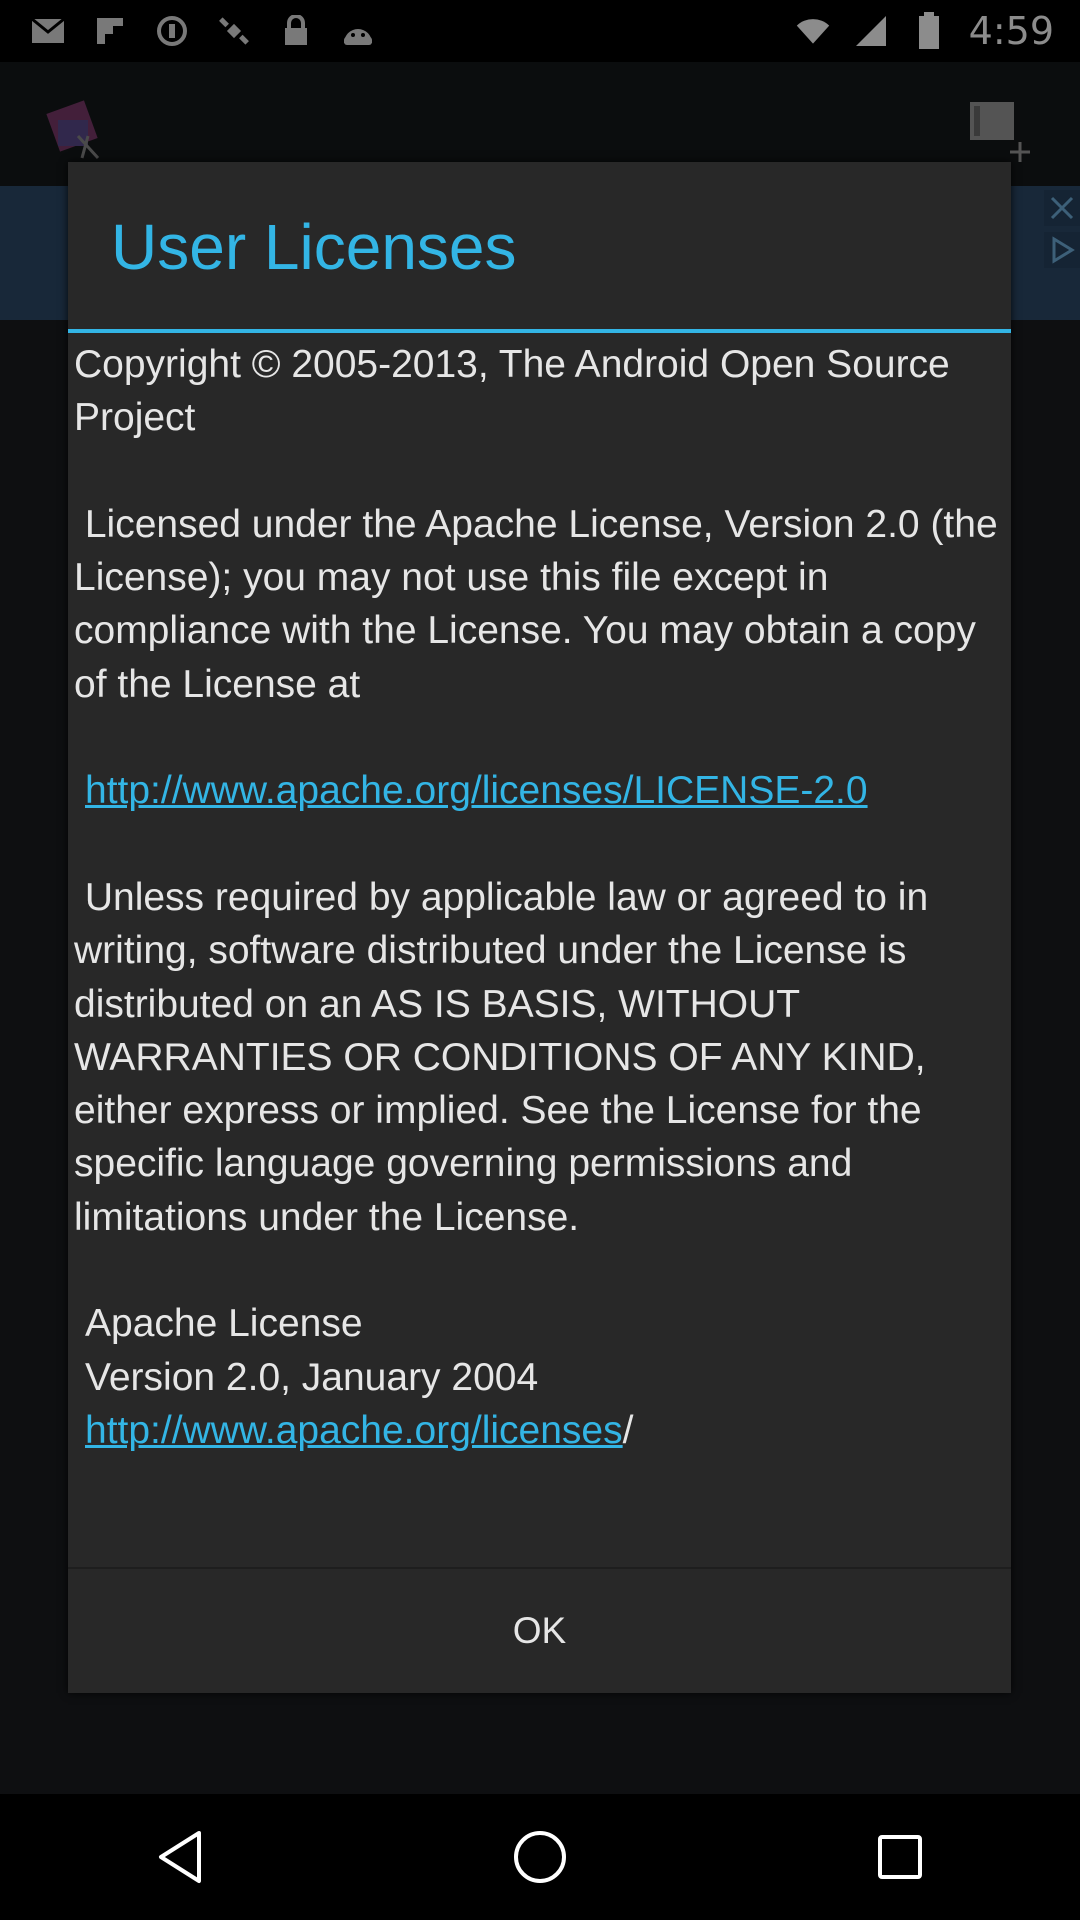  Describe the element at coordinates (354, 1430) in the screenshot. I see `licenses-link: http://www.apache.org/licenses` at that location.